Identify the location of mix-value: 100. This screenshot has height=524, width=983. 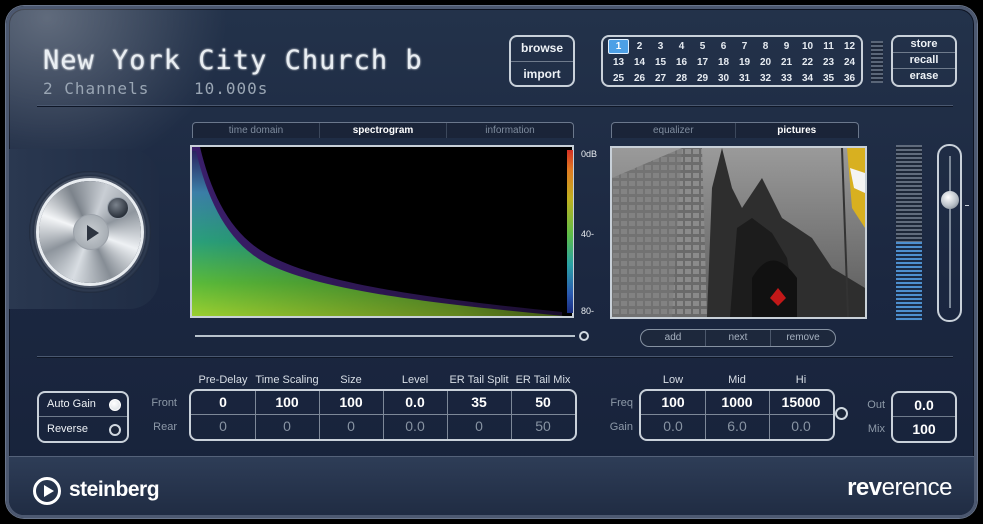
(924, 429).